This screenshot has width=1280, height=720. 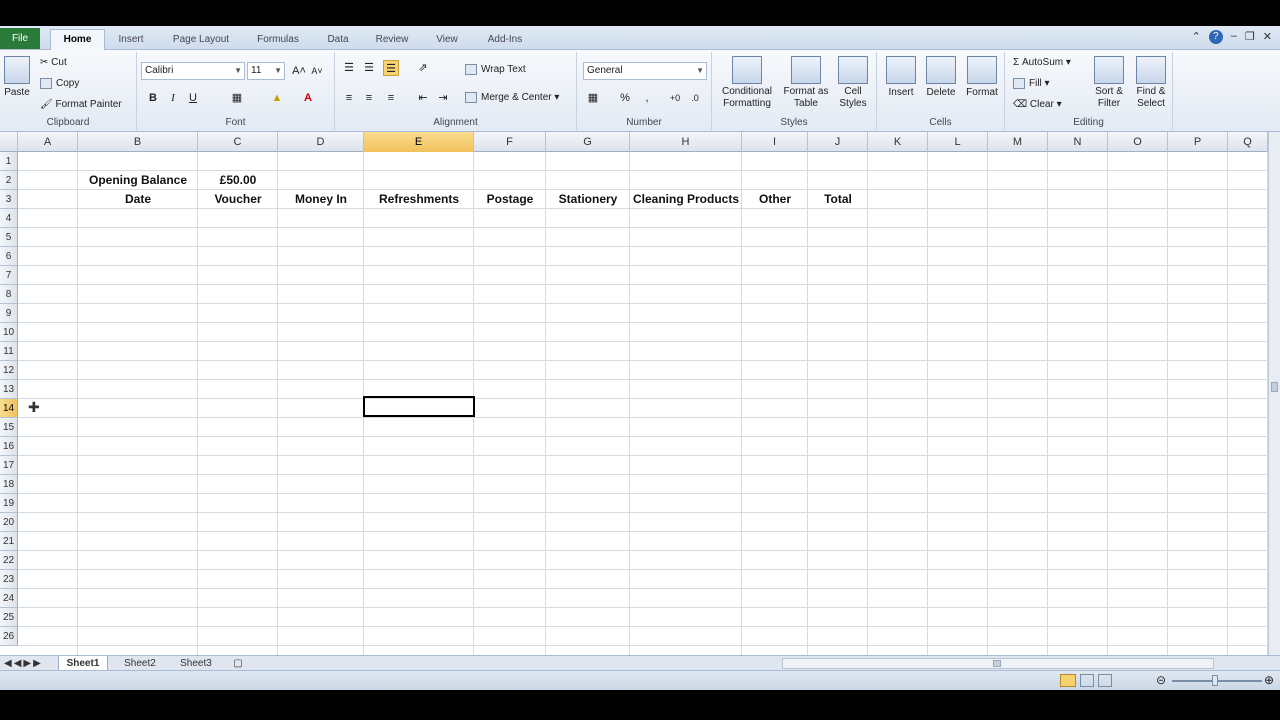 I want to click on tab-review: Review, so click(x=392, y=39).